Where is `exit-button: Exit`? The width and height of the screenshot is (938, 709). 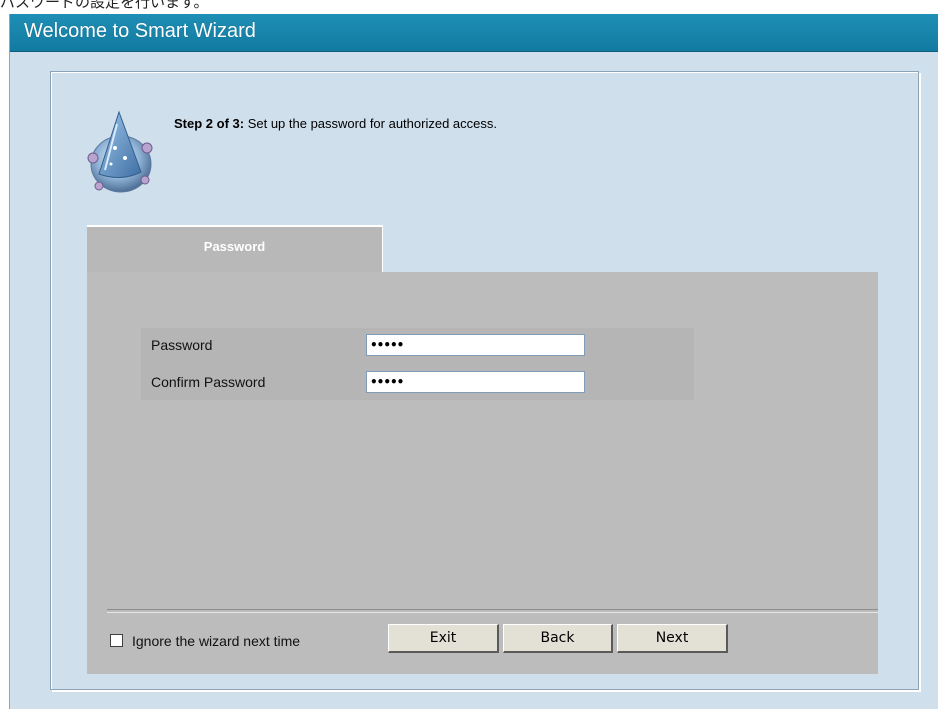 exit-button: Exit is located at coordinates (443, 638).